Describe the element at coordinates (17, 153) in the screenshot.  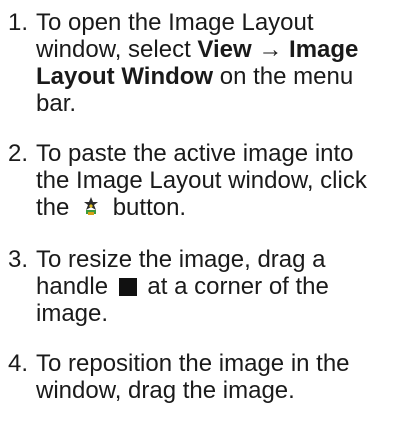
I see `step-number: 2.` at that location.